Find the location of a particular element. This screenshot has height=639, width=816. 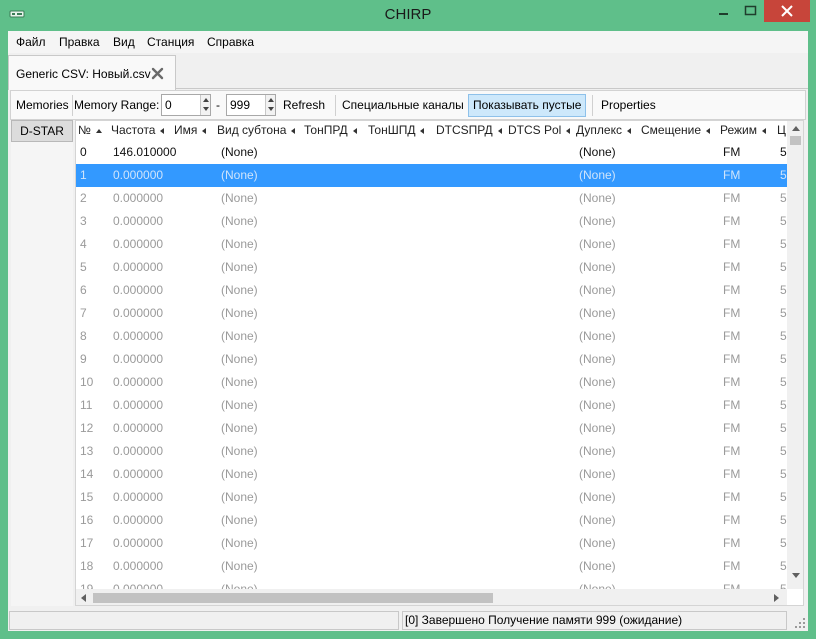

range-to-spinner: 999 is located at coordinates (251, 105).